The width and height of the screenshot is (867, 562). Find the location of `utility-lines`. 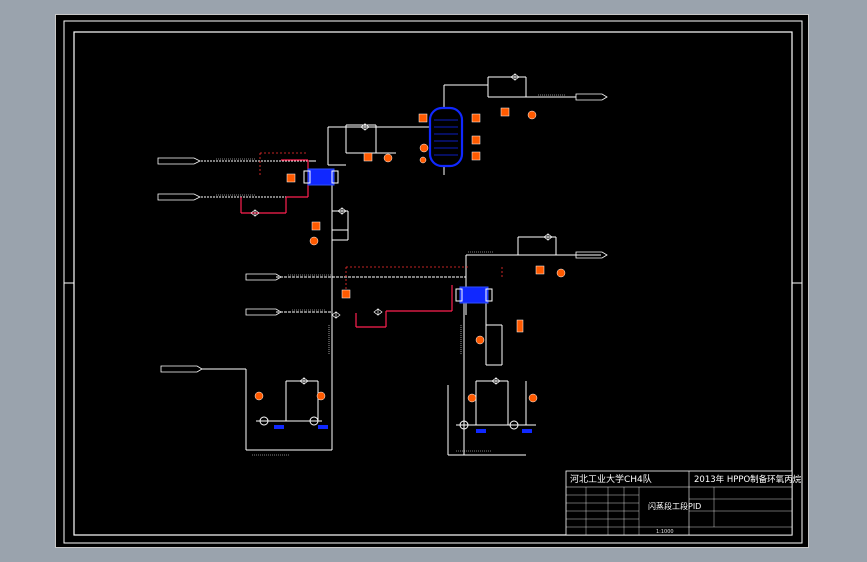

utility-lines is located at coordinates (346, 243).